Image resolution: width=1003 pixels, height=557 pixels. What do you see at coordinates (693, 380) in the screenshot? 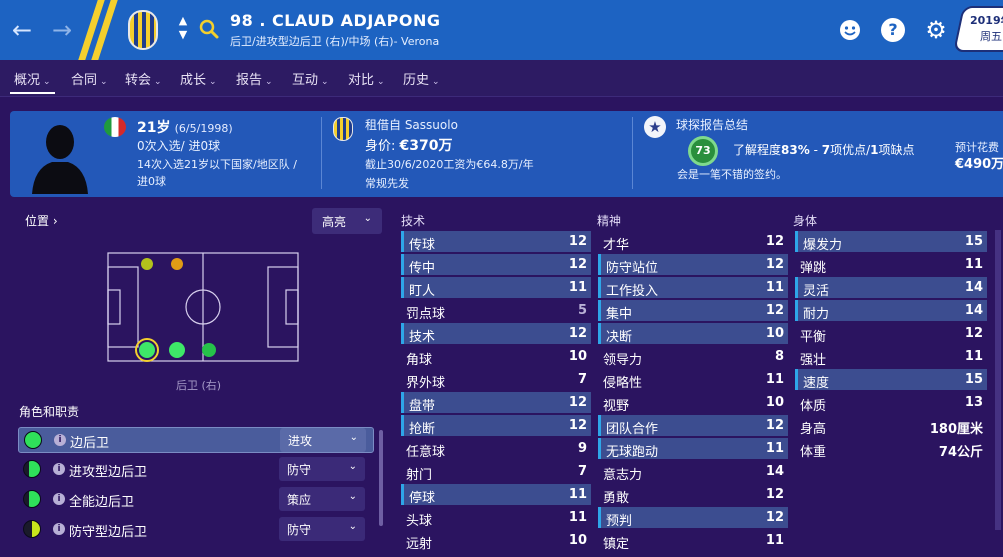
I see `attribute-row: 侵略性 11` at bounding box center [693, 380].